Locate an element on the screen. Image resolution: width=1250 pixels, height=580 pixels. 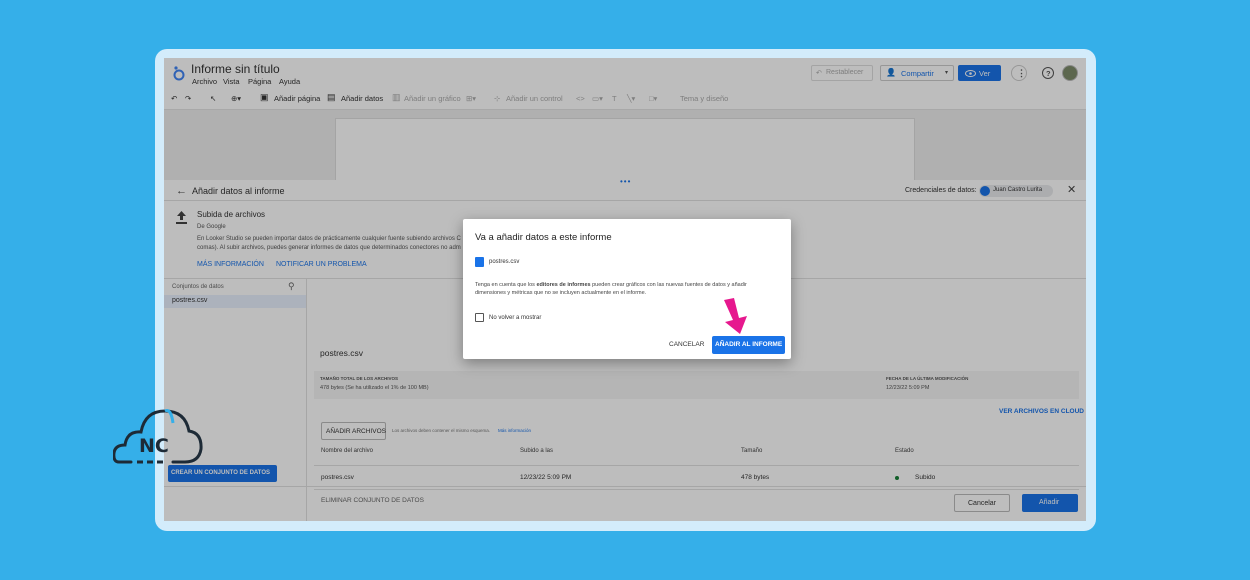
select-pointer-icon: ↖ is located at coordinates (213, 98).